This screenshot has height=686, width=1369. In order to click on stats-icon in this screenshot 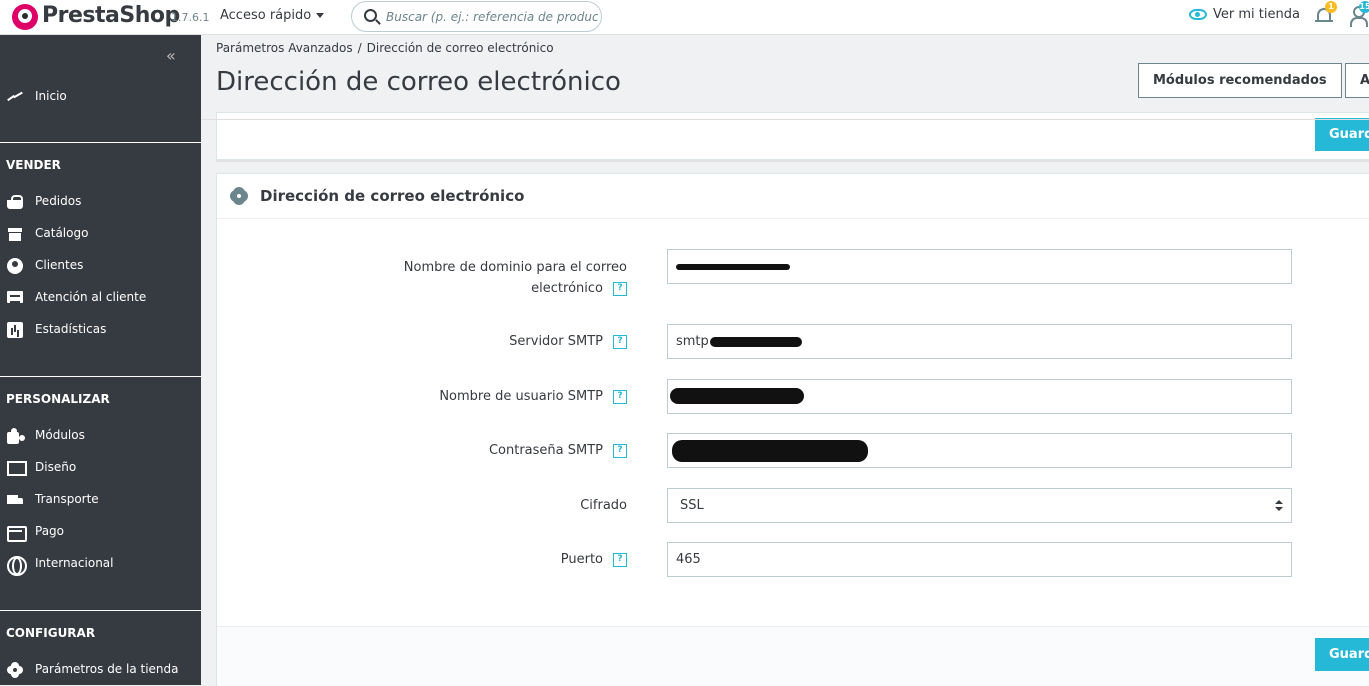, I will do `click(15, 330)`.